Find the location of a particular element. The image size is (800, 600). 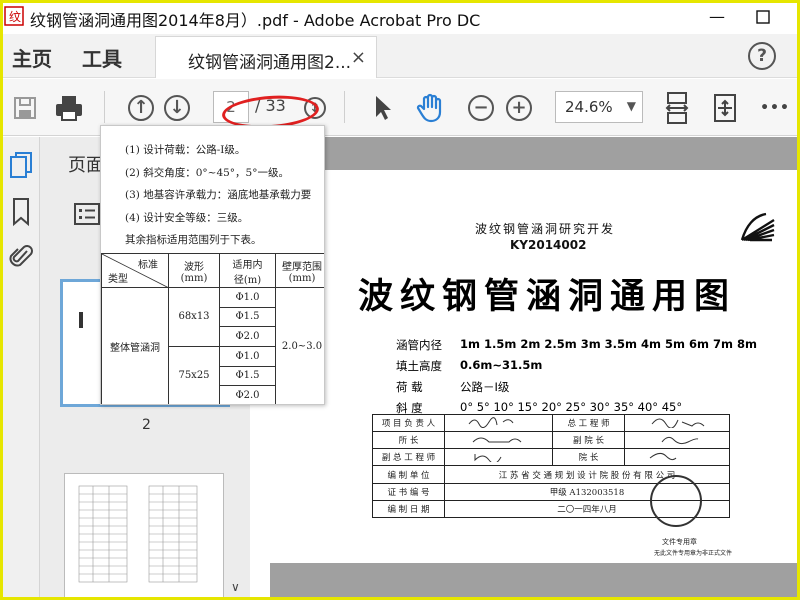

thumbnail-mark is located at coordinates (81, 320).